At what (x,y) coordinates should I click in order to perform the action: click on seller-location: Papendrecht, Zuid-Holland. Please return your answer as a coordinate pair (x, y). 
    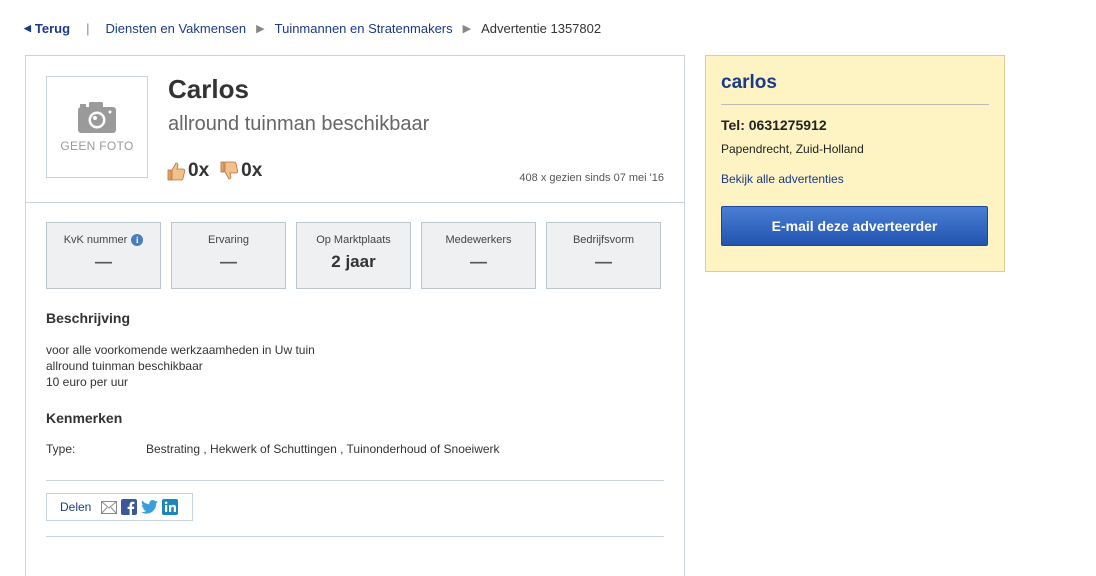
    Looking at the image, I should click on (792, 149).